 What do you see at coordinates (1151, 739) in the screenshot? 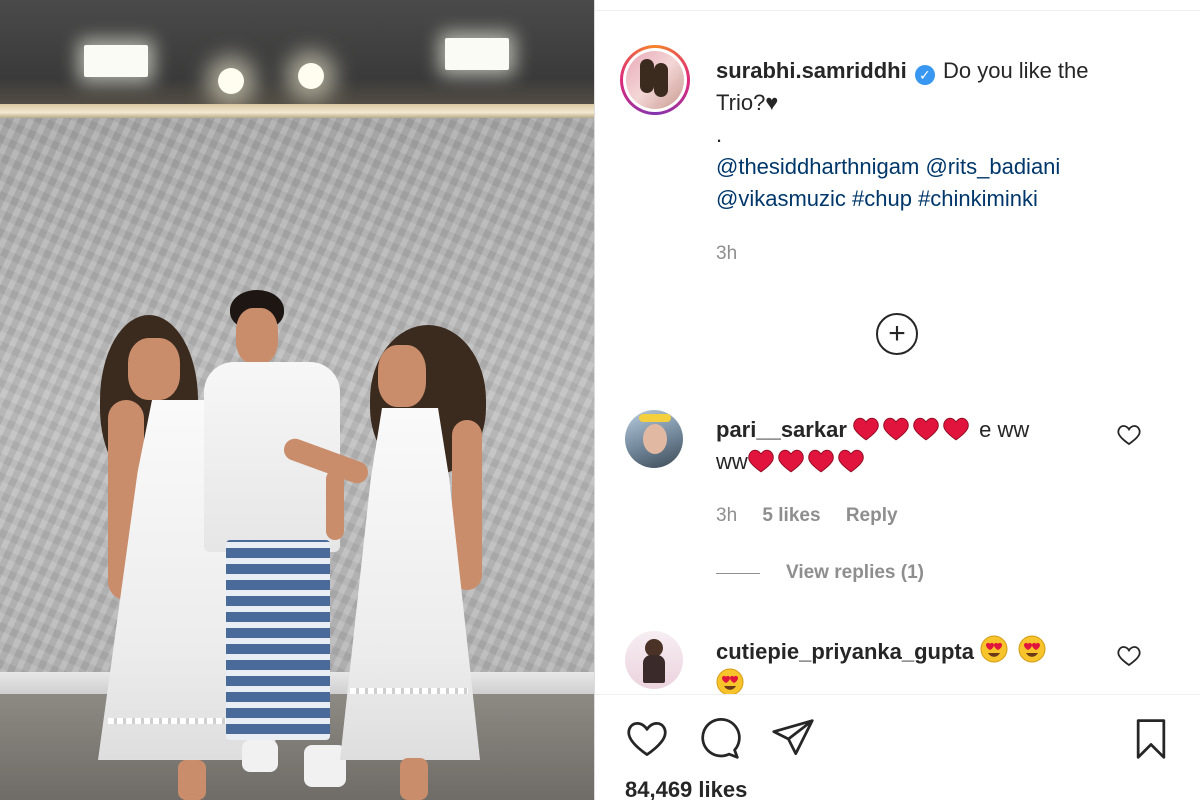
I see `bookmark-icon` at bounding box center [1151, 739].